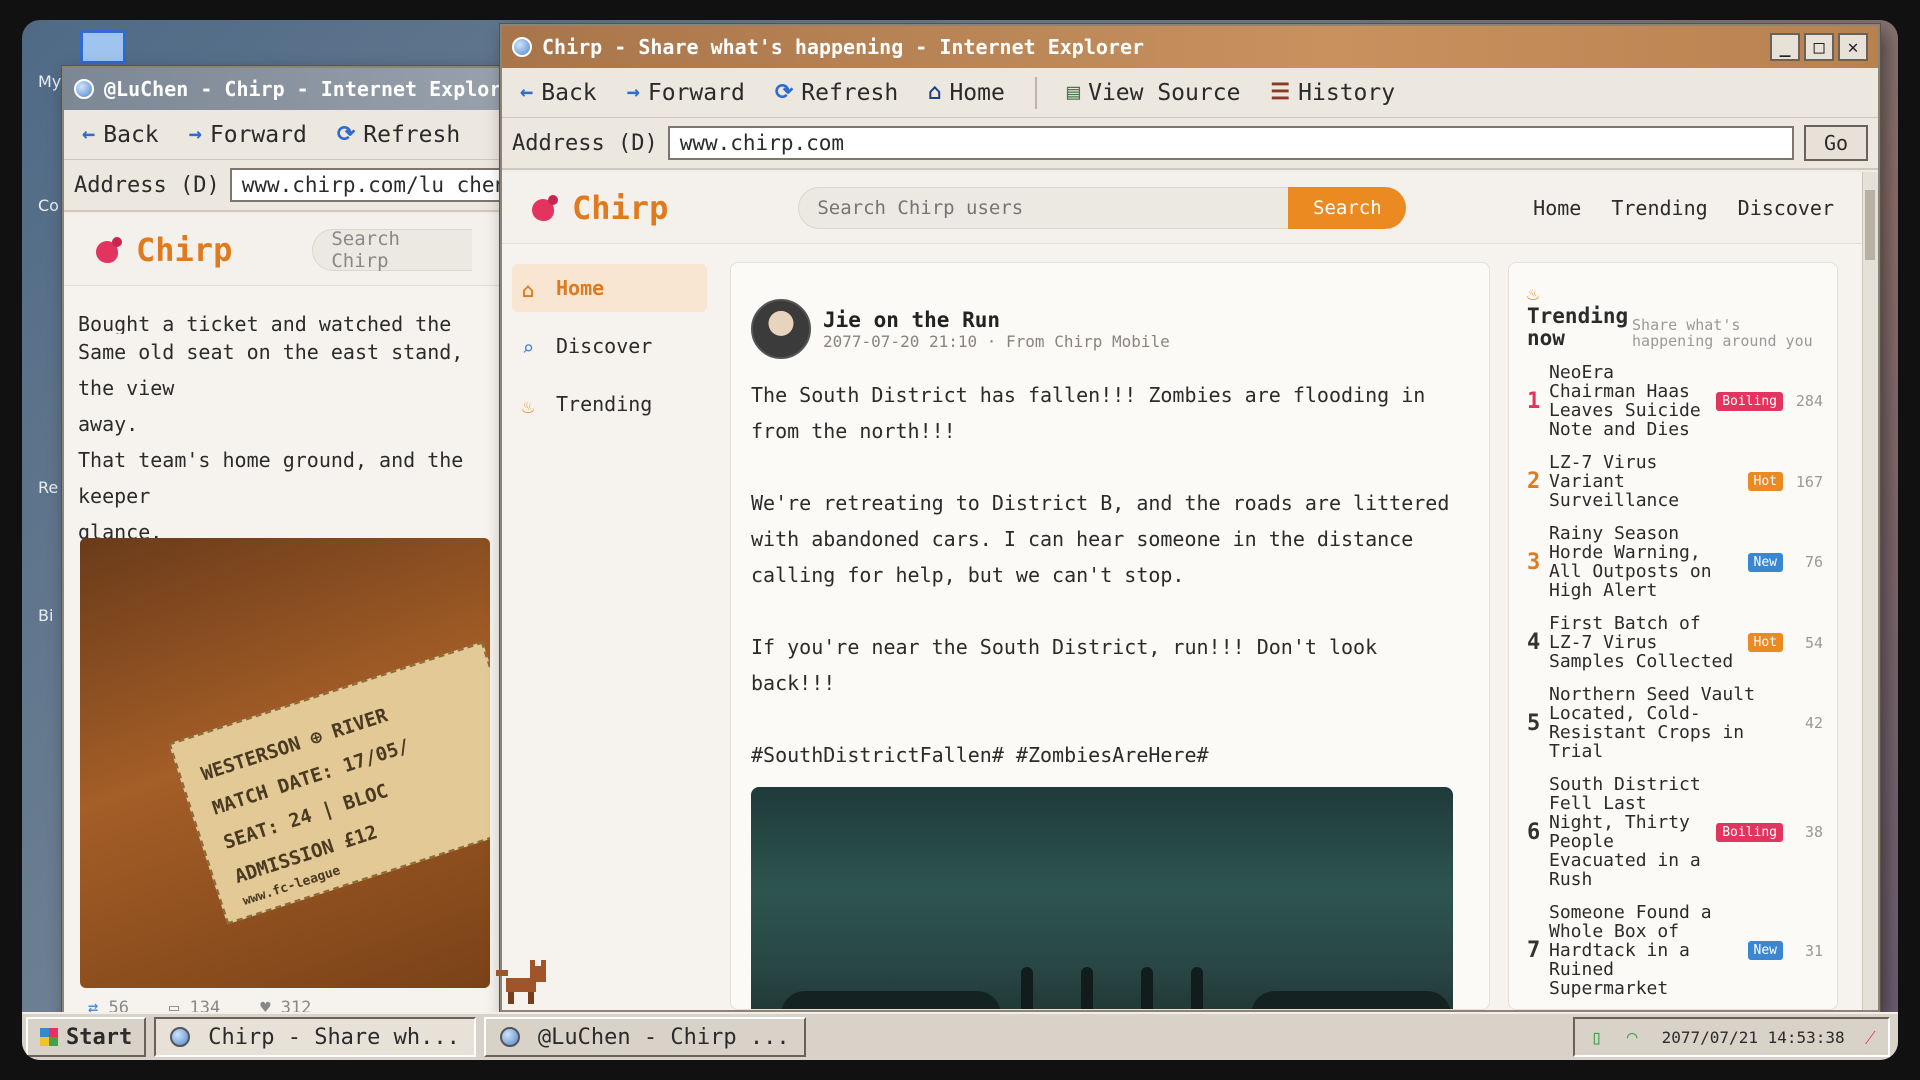 This screenshot has height=1080, width=1920. What do you see at coordinates (781, 329) in the screenshot?
I see `avatar` at bounding box center [781, 329].